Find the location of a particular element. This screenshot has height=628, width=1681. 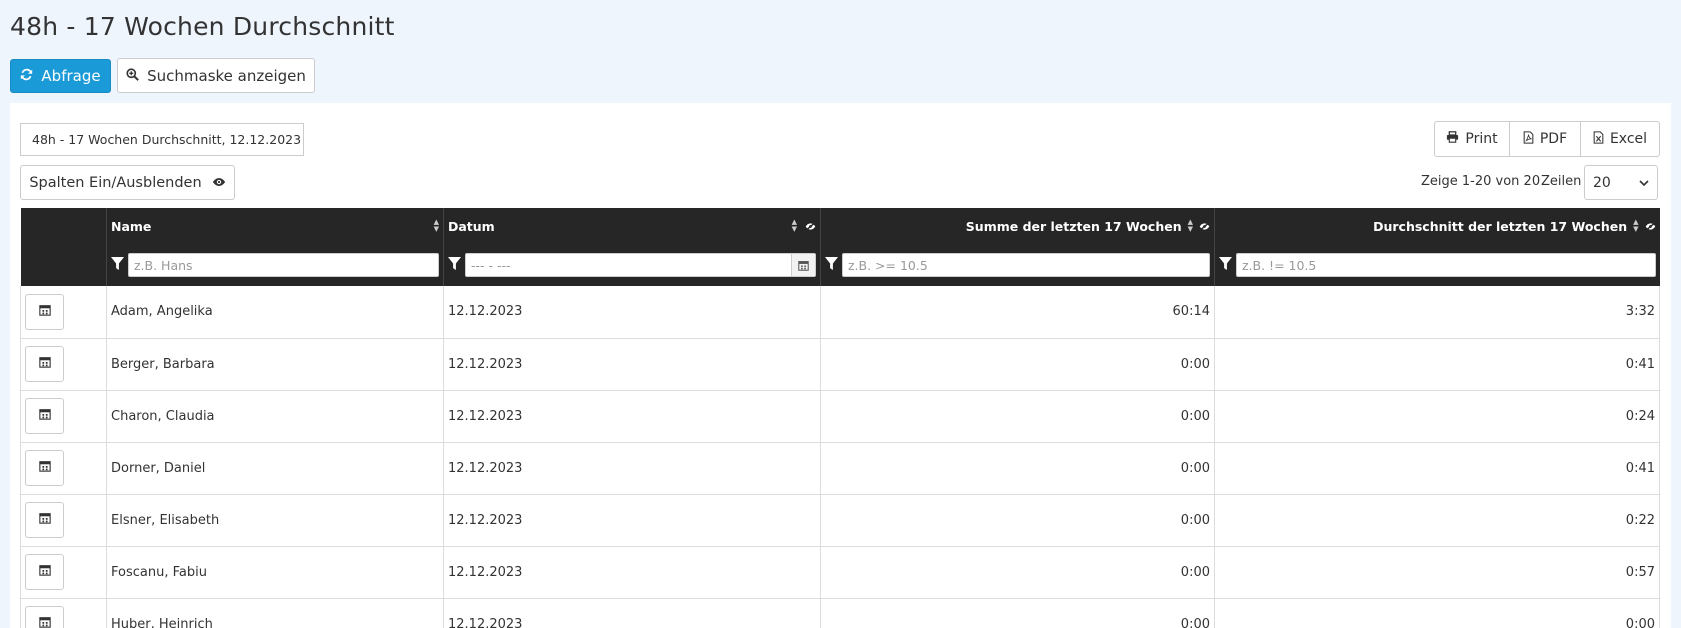

toggle-columns-button: Spalten Ein/Ausblenden is located at coordinates (127, 182).